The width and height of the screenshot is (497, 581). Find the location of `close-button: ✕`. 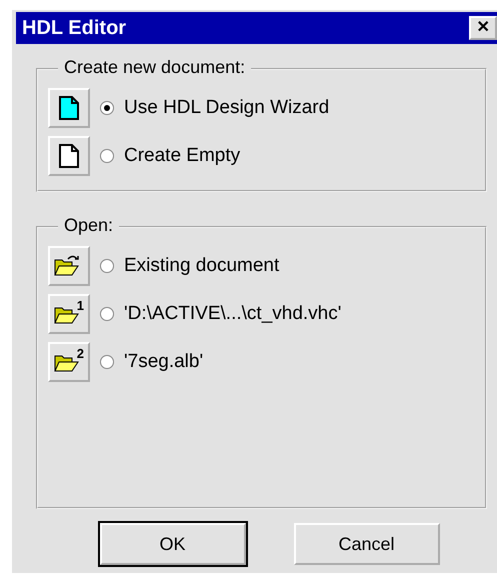

close-button: ✕ is located at coordinates (483, 28).